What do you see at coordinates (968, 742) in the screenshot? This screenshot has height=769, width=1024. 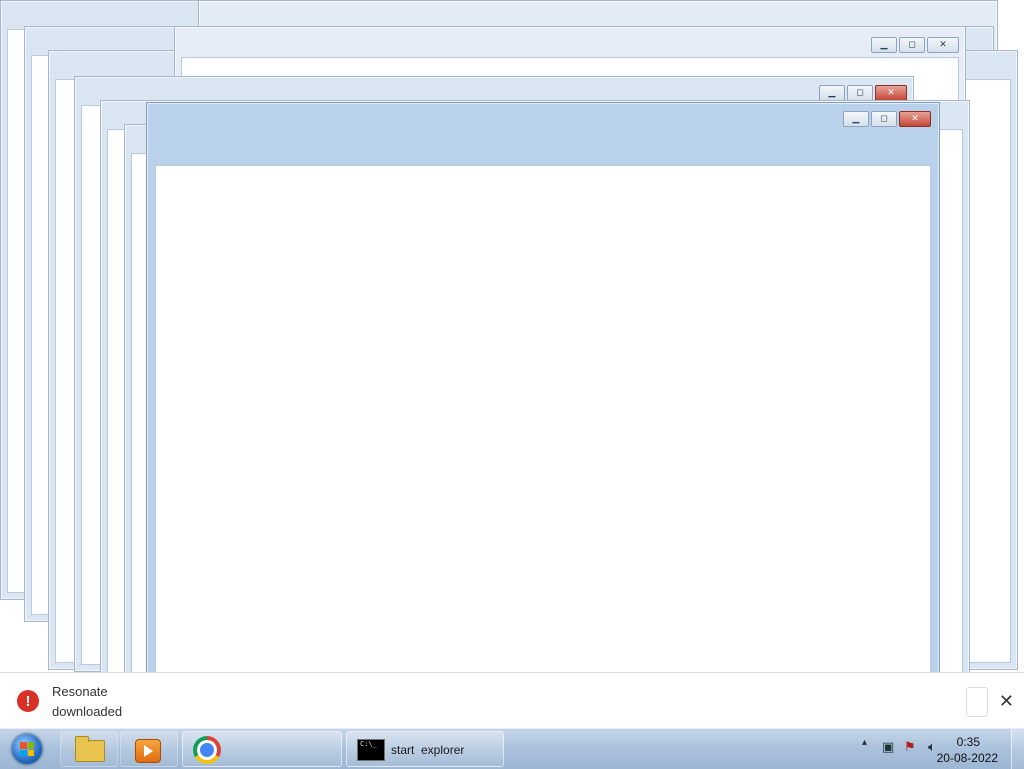 I see `clock-time: 0:35` at bounding box center [968, 742].